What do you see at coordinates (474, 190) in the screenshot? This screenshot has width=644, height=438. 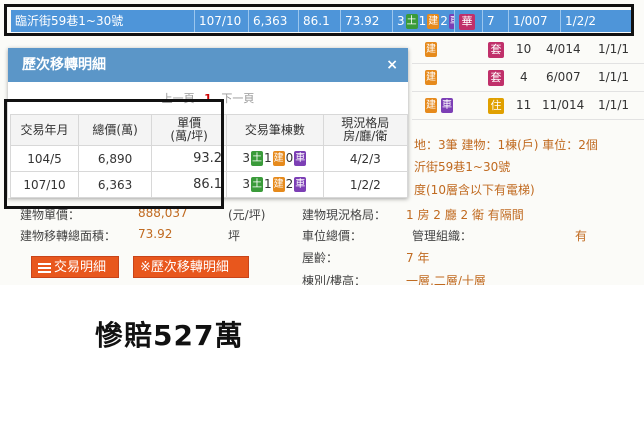 I see `detail-building-type: 度(10層含以下有電梯)` at bounding box center [474, 190].